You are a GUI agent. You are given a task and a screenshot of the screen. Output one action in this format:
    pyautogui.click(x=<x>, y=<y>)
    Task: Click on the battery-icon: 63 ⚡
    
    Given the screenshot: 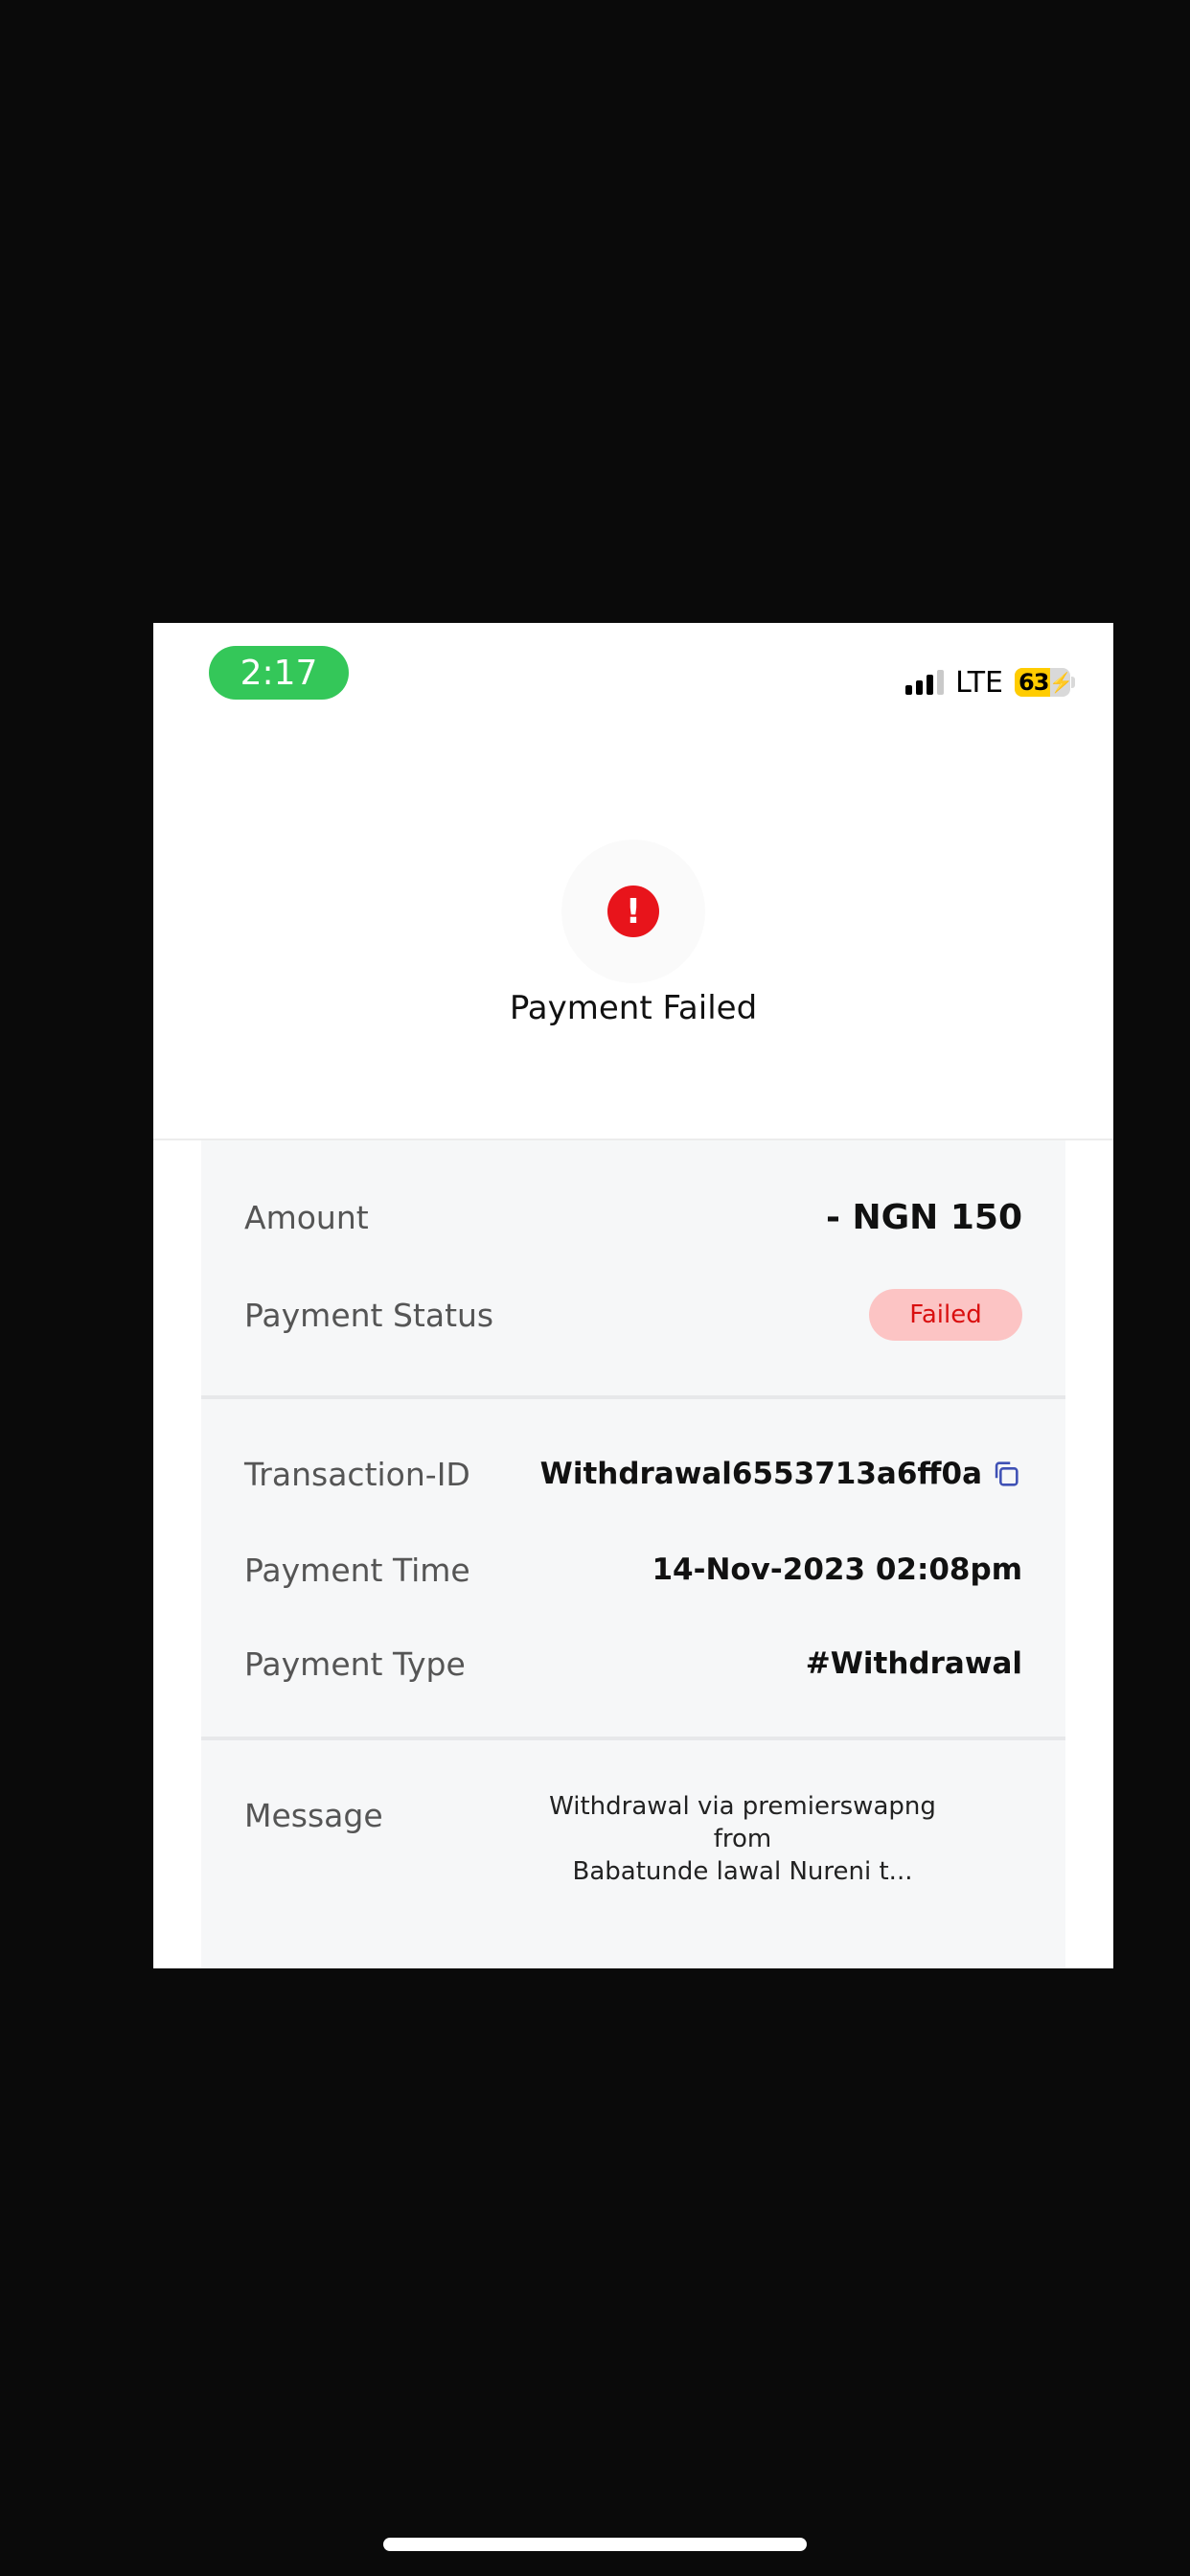 What is the action you would take?
    pyautogui.click(x=1045, y=682)
    